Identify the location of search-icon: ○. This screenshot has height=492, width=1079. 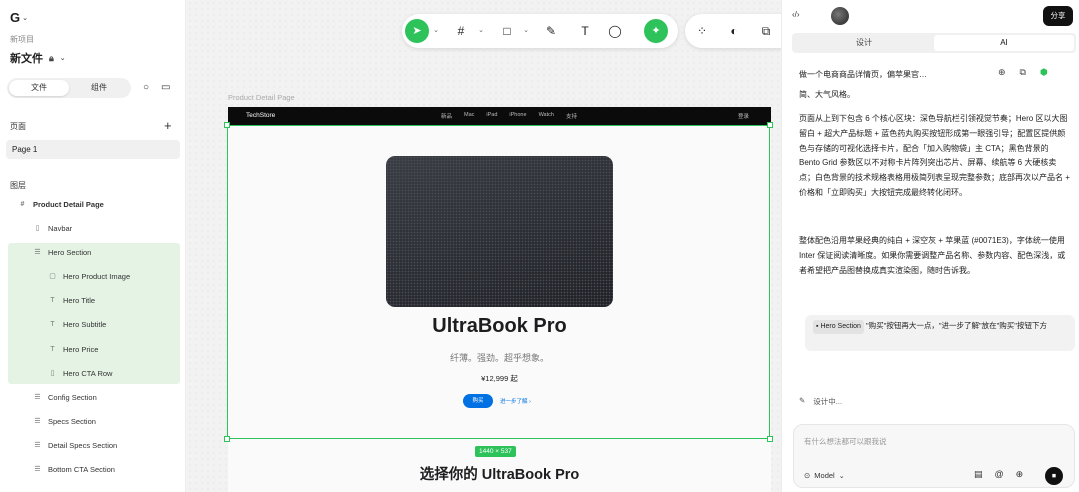
(146, 87).